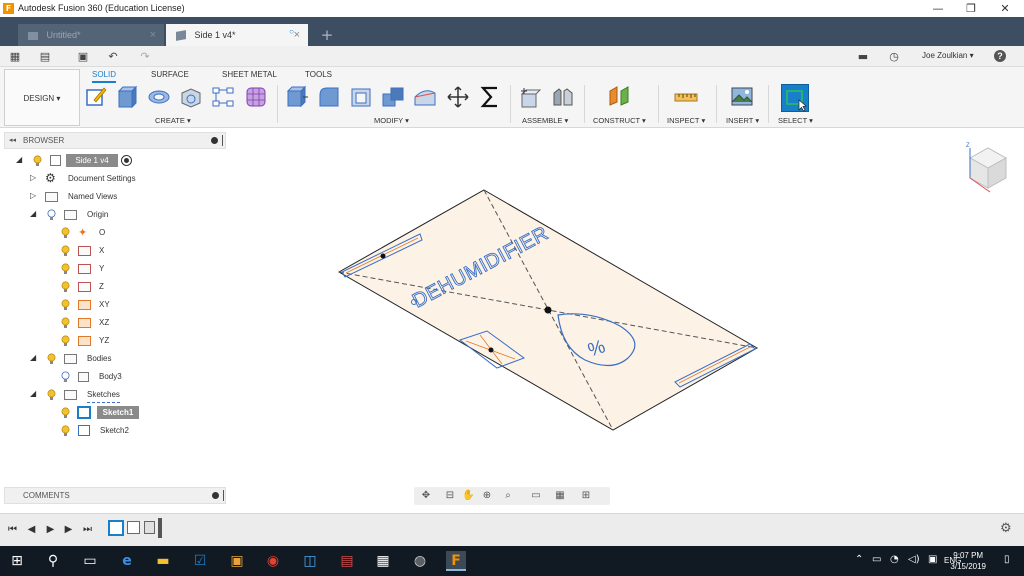  I want to click on activate-radio-icon, so click(126, 160).